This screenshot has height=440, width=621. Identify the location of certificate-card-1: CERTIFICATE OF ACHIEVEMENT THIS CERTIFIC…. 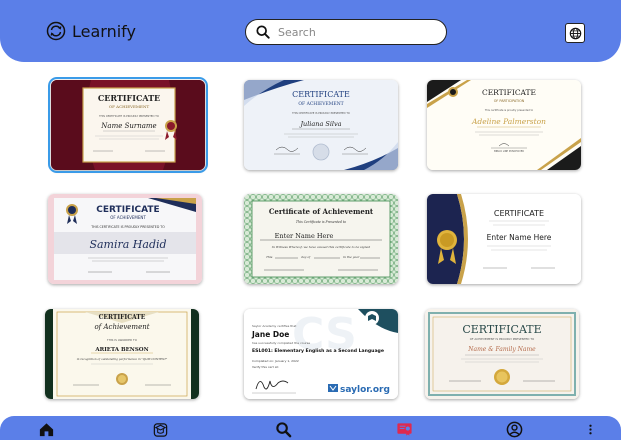
(128, 125).